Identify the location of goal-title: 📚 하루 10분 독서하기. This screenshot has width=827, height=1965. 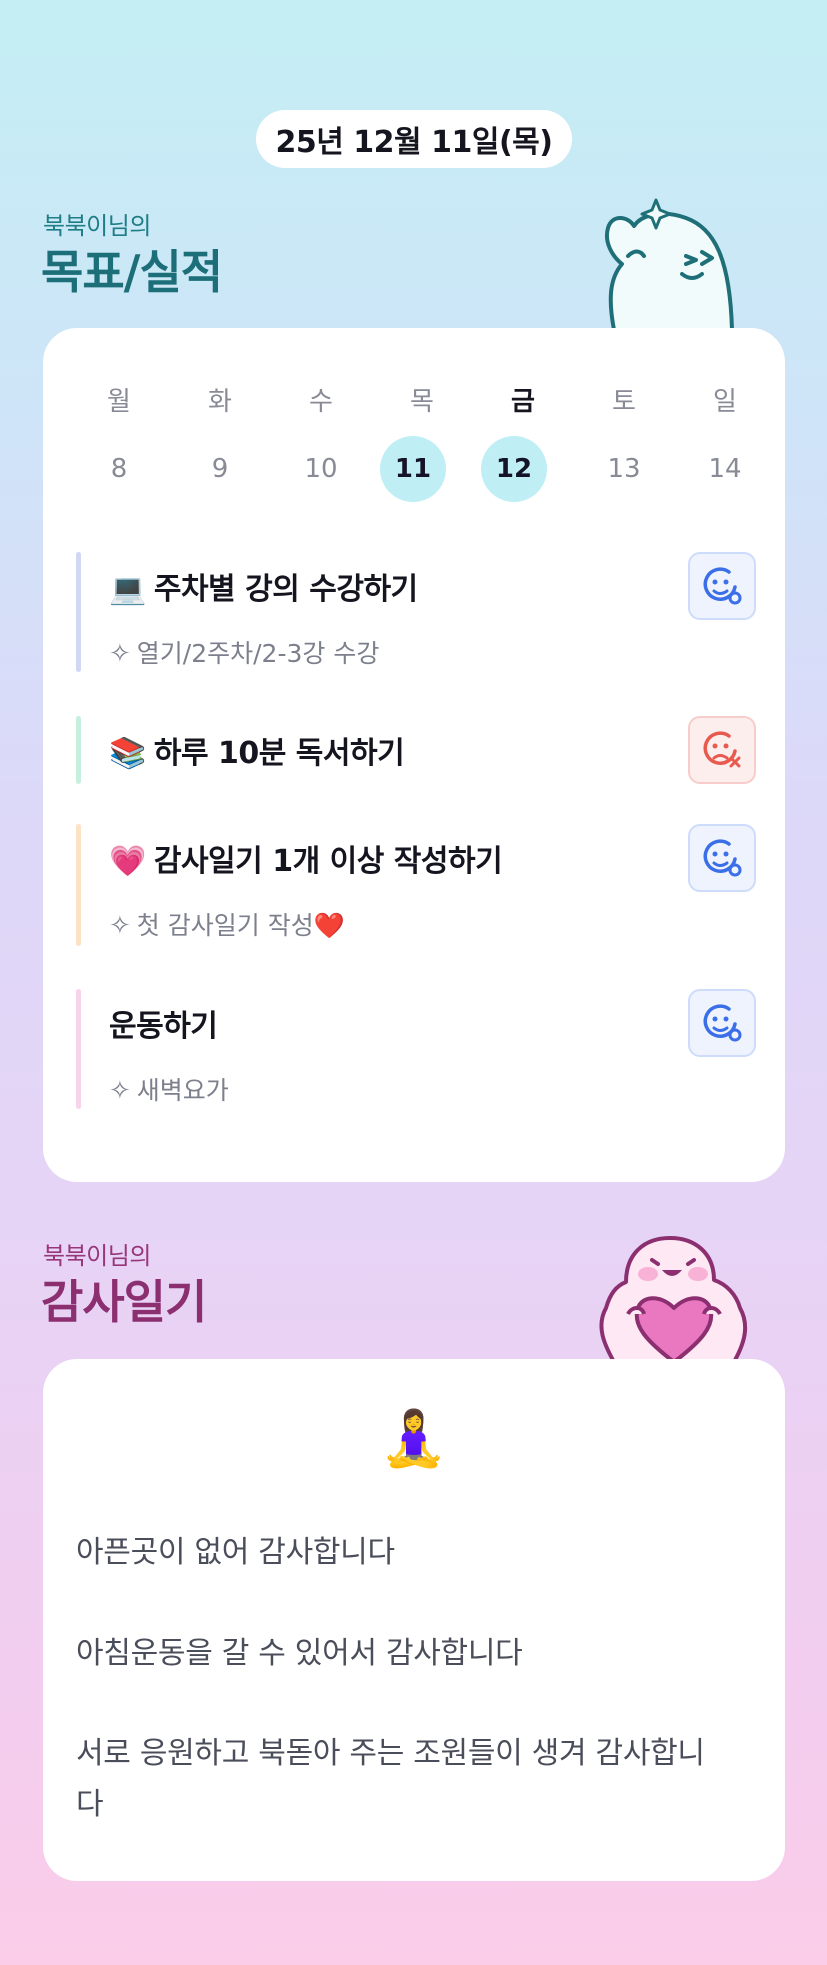
(257, 750).